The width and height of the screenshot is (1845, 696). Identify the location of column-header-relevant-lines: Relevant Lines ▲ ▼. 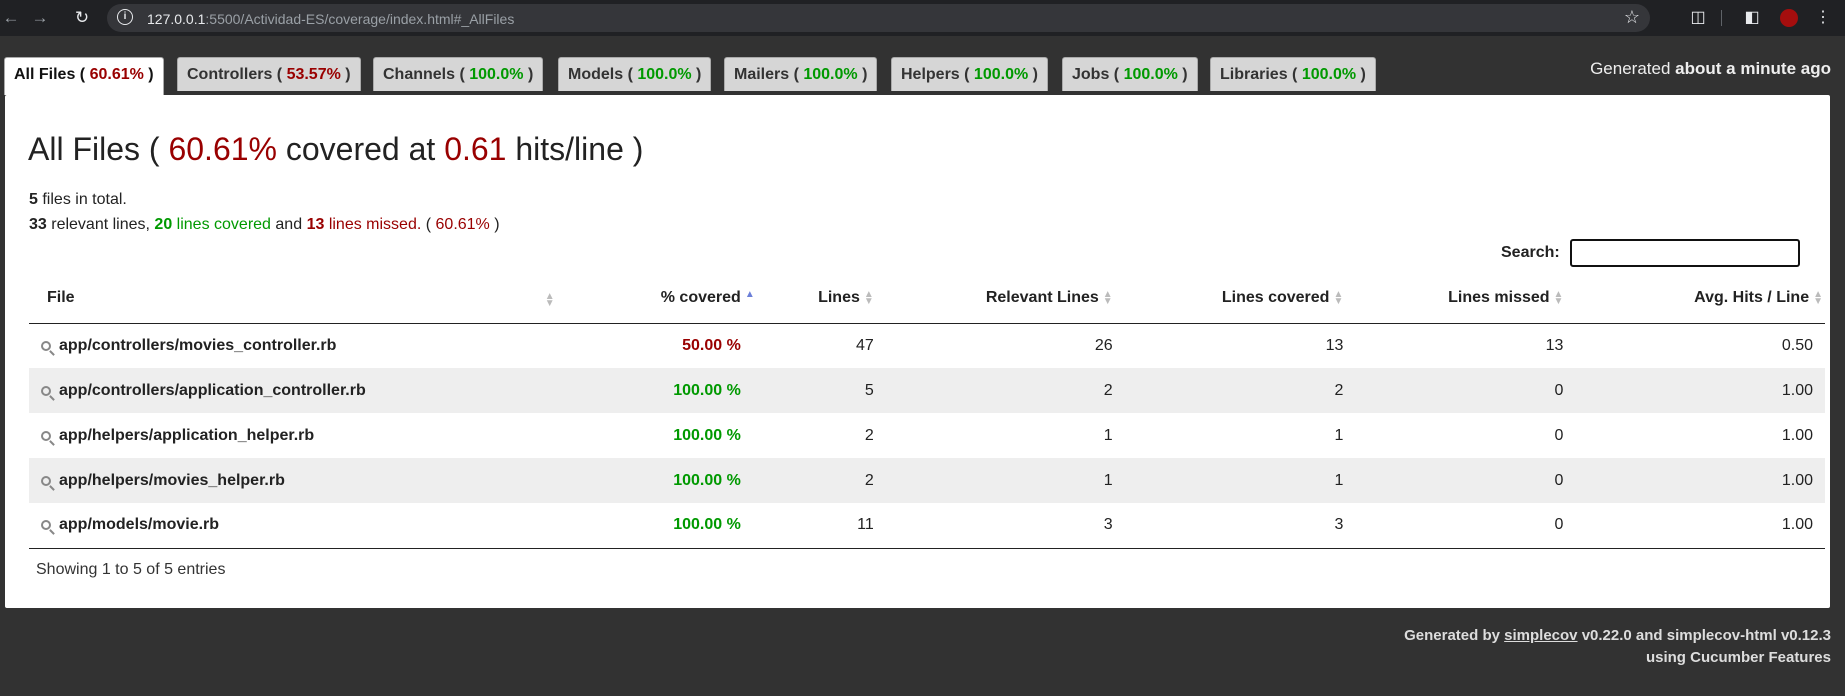
(1005, 298).